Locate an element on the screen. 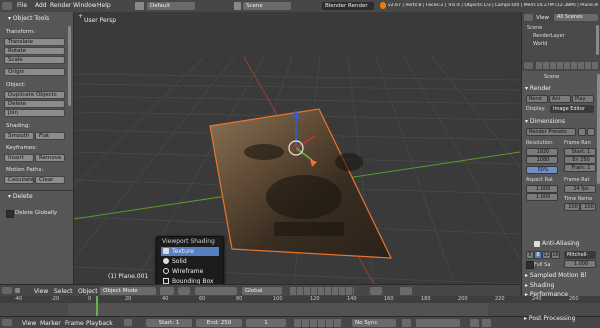 Image resolution: width=600 pixels, height=328 pixels. render-presets-selector: Render Presets is located at coordinates (551, 132).